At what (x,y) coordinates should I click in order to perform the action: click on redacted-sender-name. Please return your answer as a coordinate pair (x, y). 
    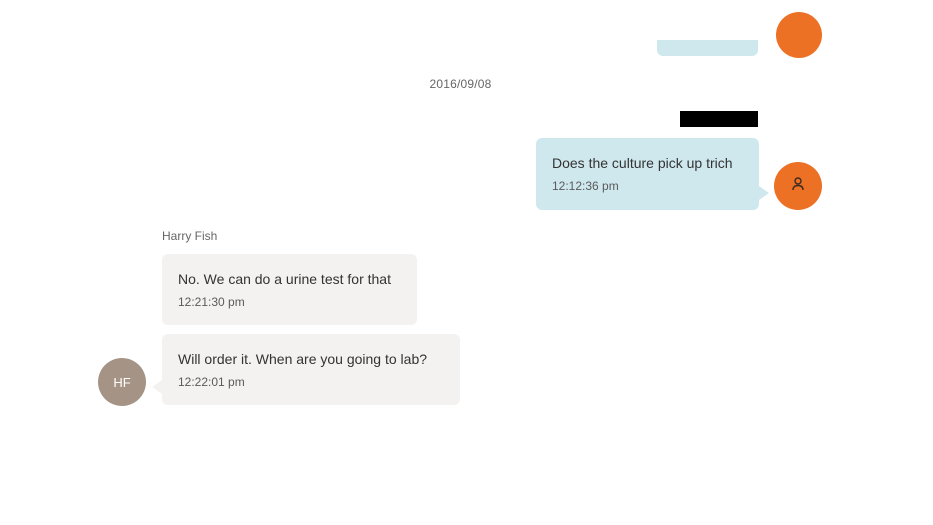
    Looking at the image, I should click on (719, 119).